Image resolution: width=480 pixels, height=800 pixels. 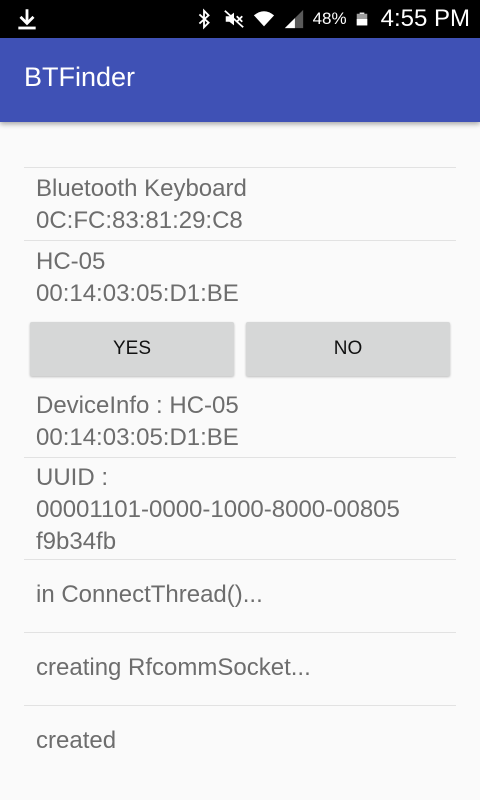 What do you see at coordinates (72, 477) in the screenshot?
I see `uuid-label: UUID :` at bounding box center [72, 477].